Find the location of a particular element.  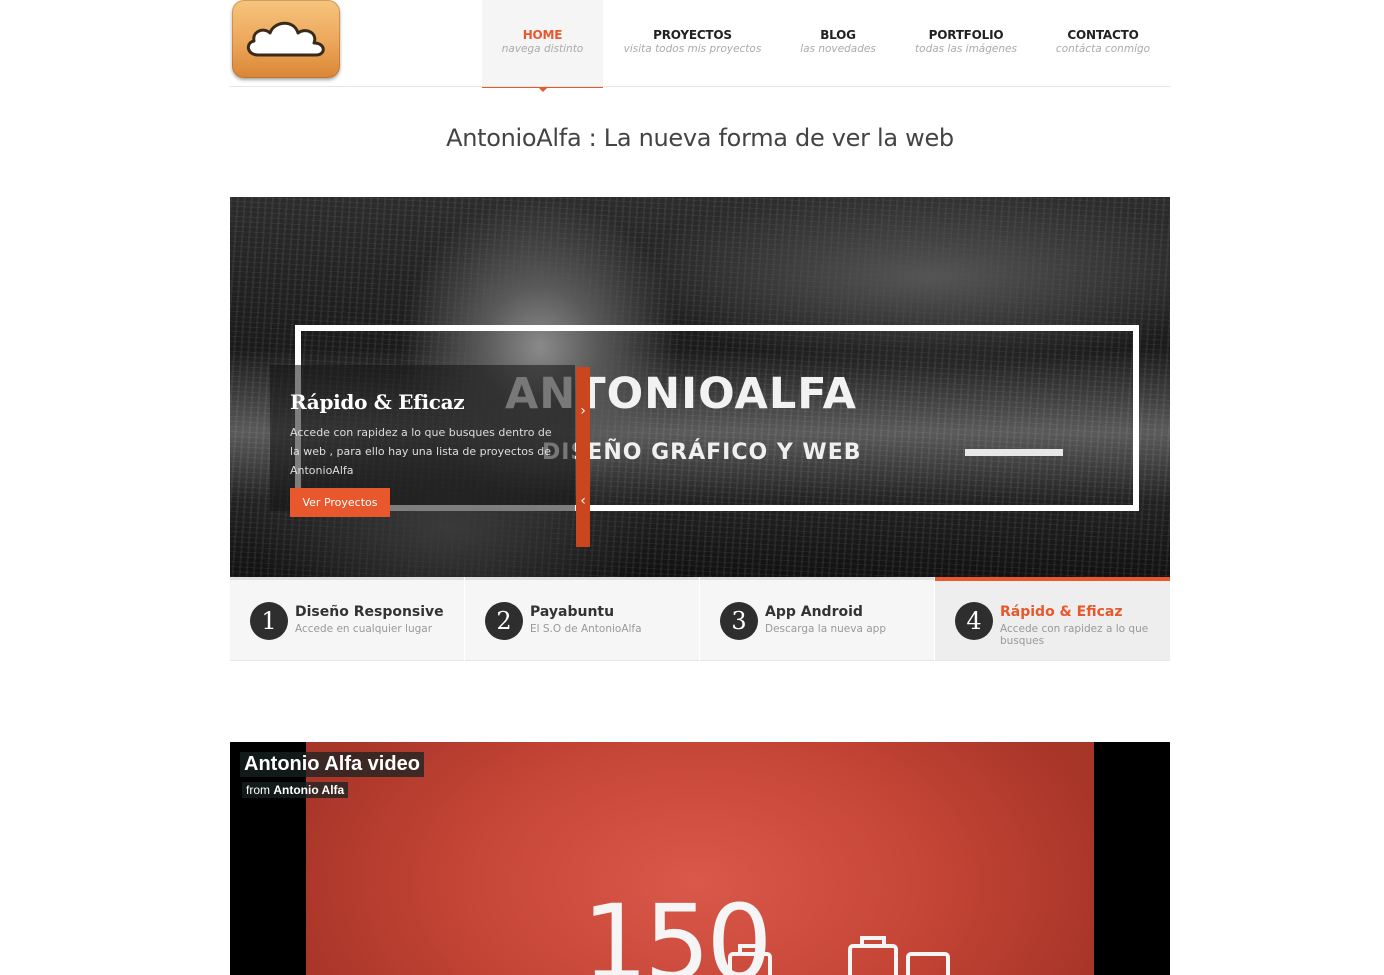

caption-title: Rápido & Eficaz is located at coordinates (377, 402).